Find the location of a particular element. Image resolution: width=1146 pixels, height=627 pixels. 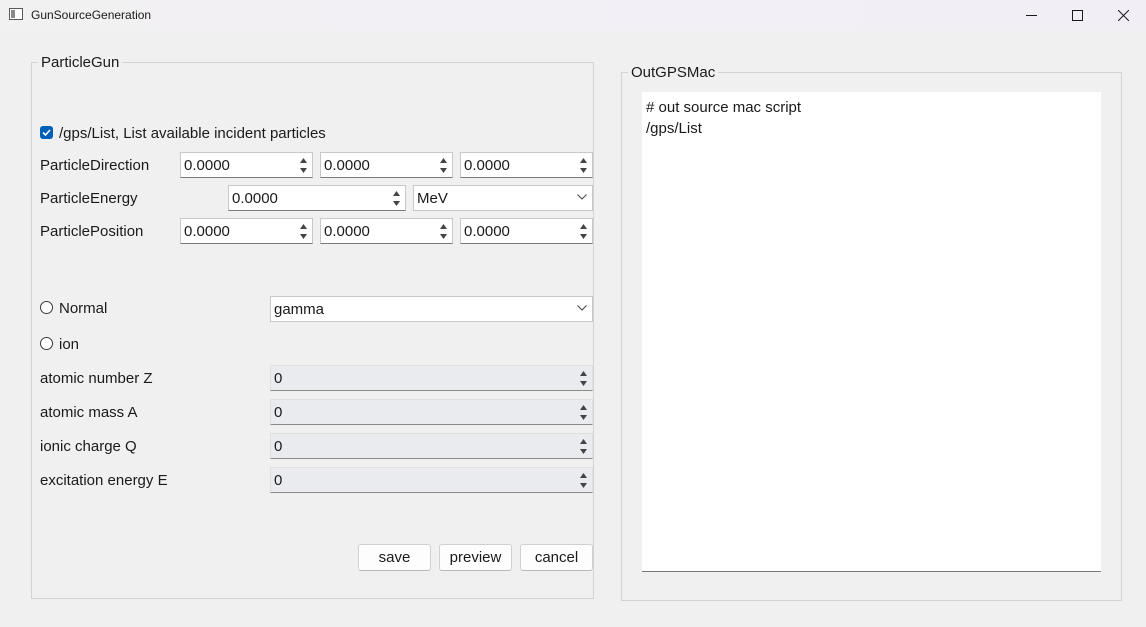

title-bar is located at coordinates (573, 15).